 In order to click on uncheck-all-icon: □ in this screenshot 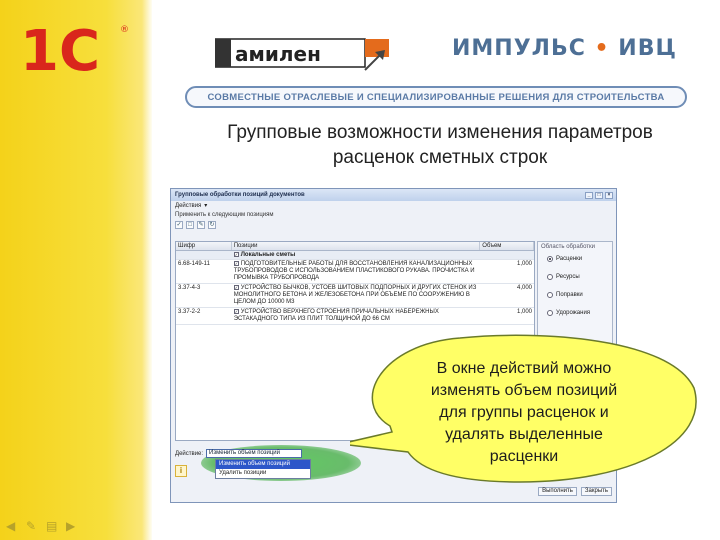, I will do `click(190, 224)`.